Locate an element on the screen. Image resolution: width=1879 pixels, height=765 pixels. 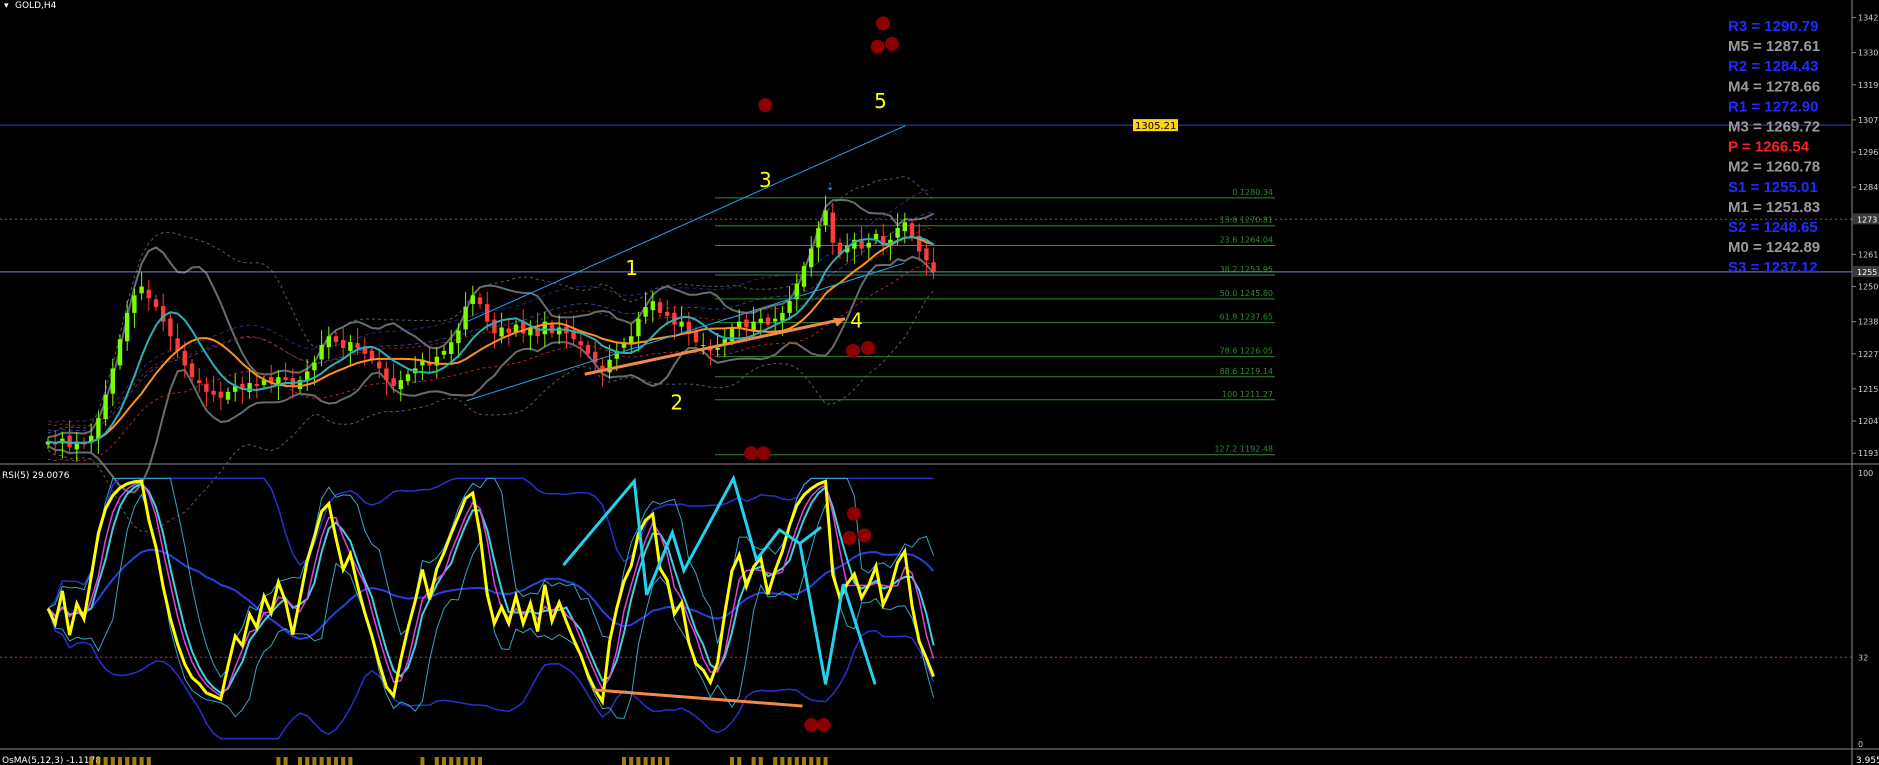
pivot-level: R1 = 1272.90 is located at coordinates (1773, 106).